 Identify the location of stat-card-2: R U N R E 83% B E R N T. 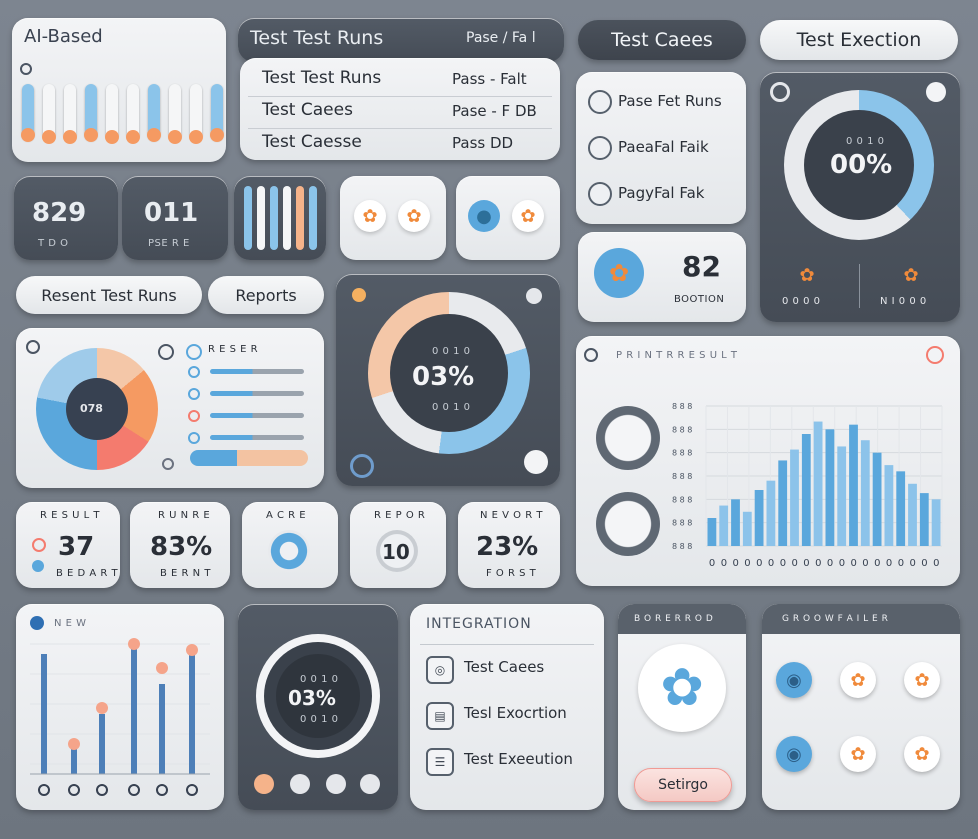
(180, 545).